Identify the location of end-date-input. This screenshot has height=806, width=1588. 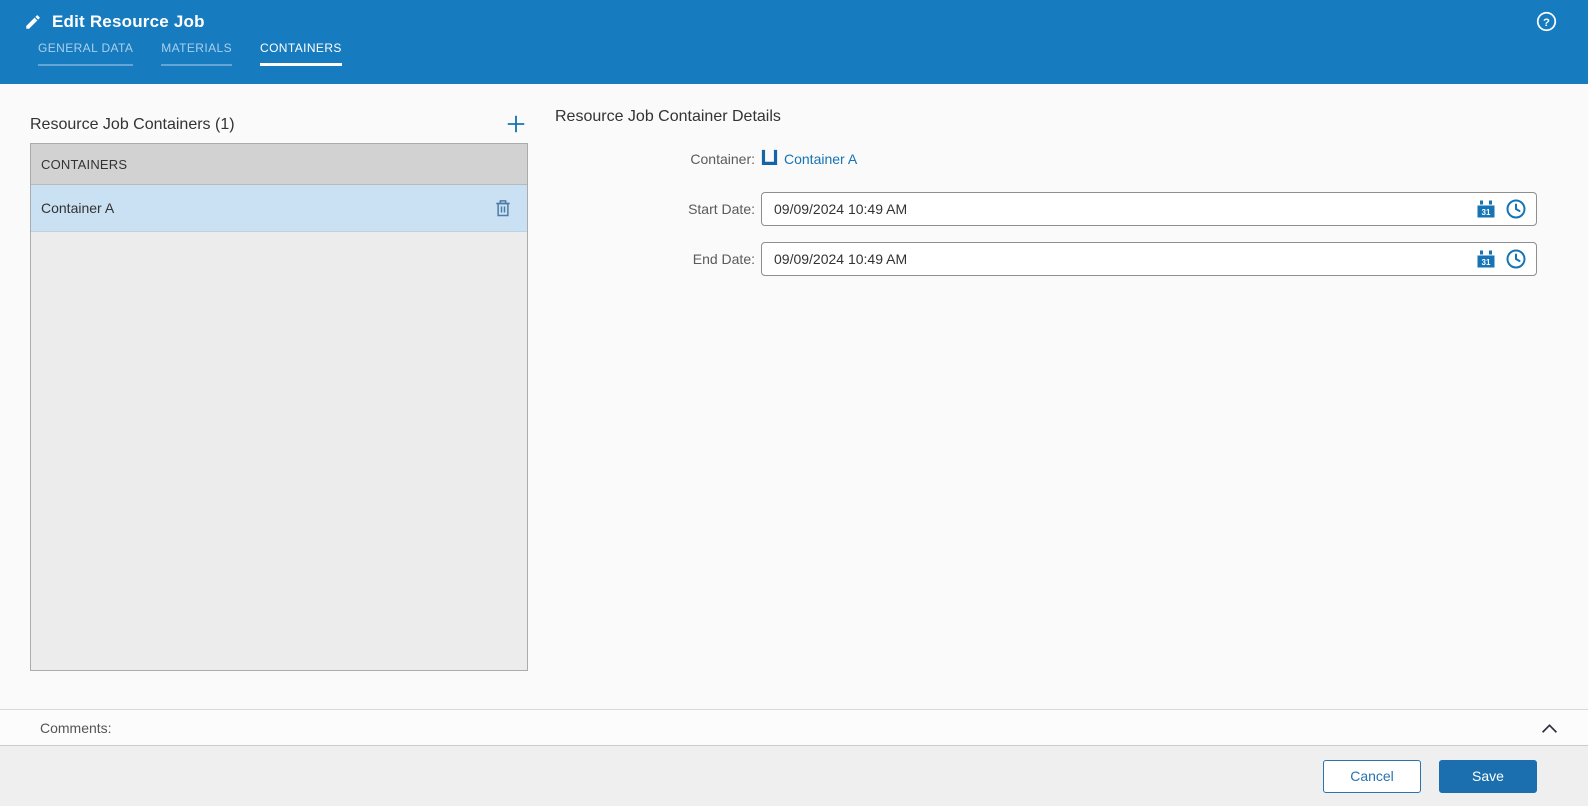
(1149, 259).